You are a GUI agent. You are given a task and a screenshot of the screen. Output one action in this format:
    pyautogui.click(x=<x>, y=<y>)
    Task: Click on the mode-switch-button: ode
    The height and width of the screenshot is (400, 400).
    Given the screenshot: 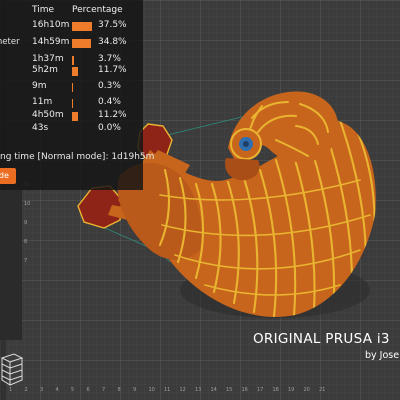 What is the action you would take?
    pyautogui.click(x=8, y=176)
    